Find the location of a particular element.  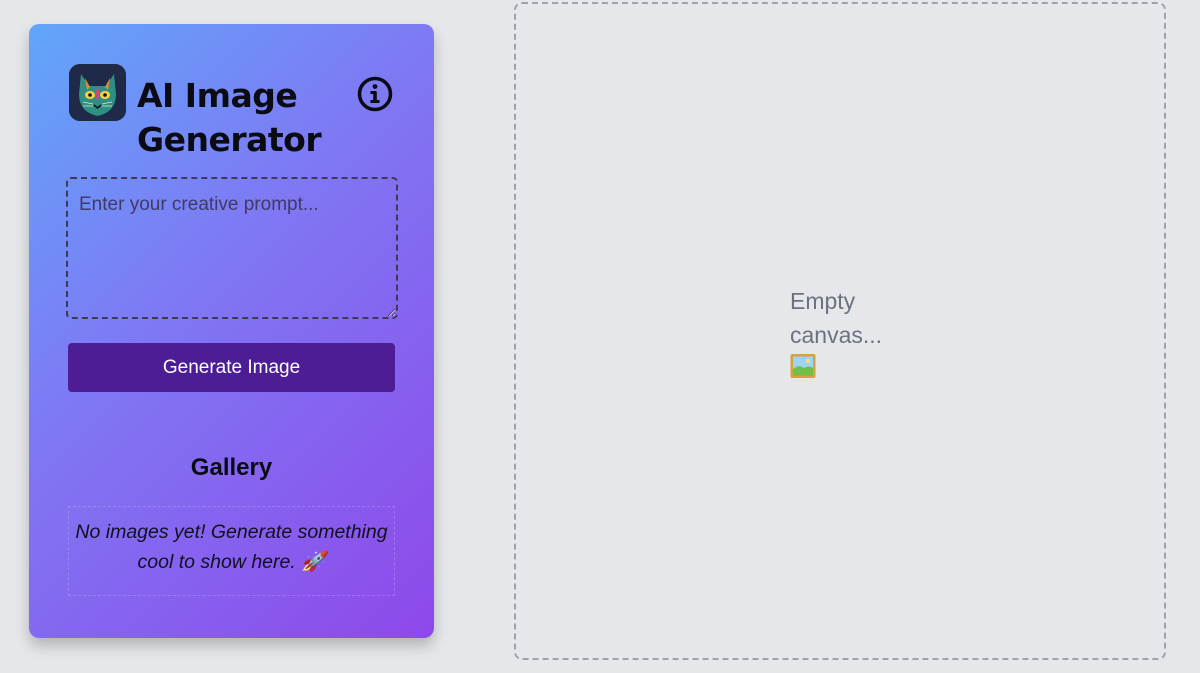

app-title: AI Image Generator is located at coordinates (229, 117).